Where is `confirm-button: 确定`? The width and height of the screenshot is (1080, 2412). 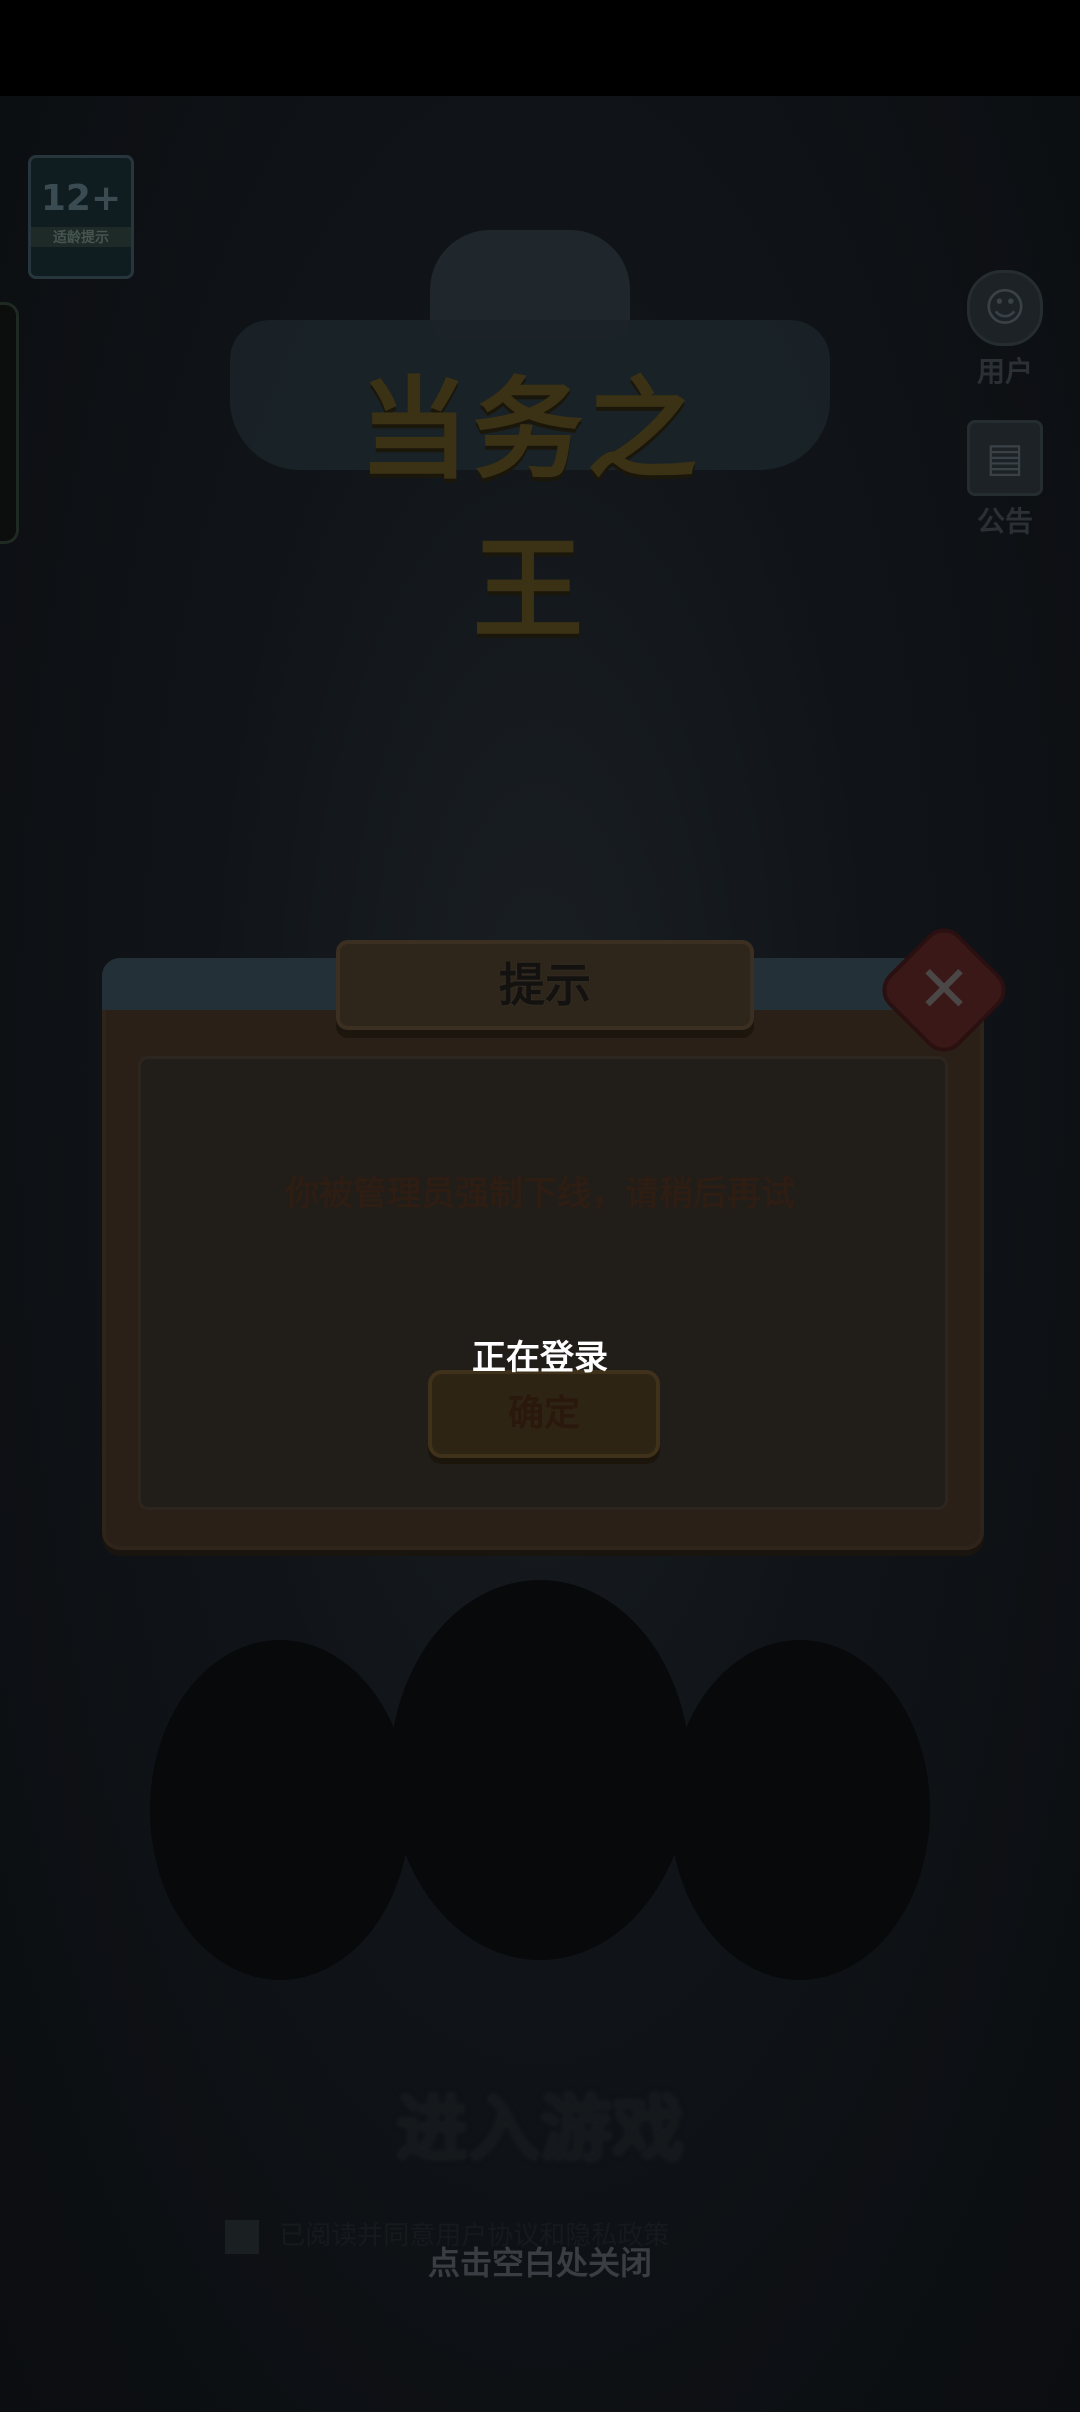 confirm-button: 确定 is located at coordinates (544, 1414).